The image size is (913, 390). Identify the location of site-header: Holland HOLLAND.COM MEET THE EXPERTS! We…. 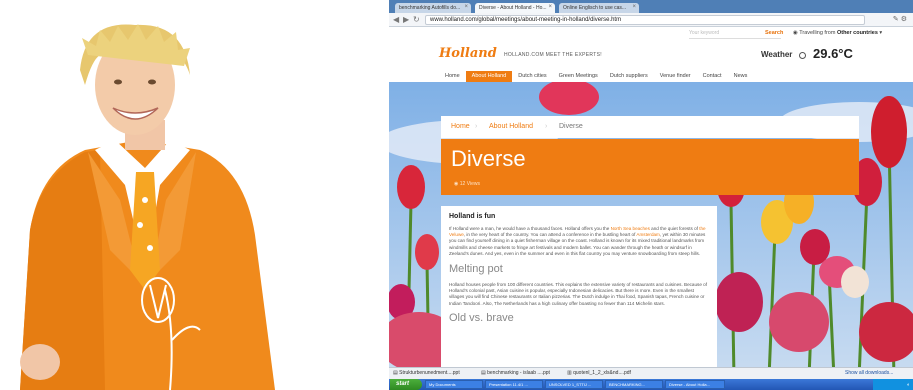
(651, 56).